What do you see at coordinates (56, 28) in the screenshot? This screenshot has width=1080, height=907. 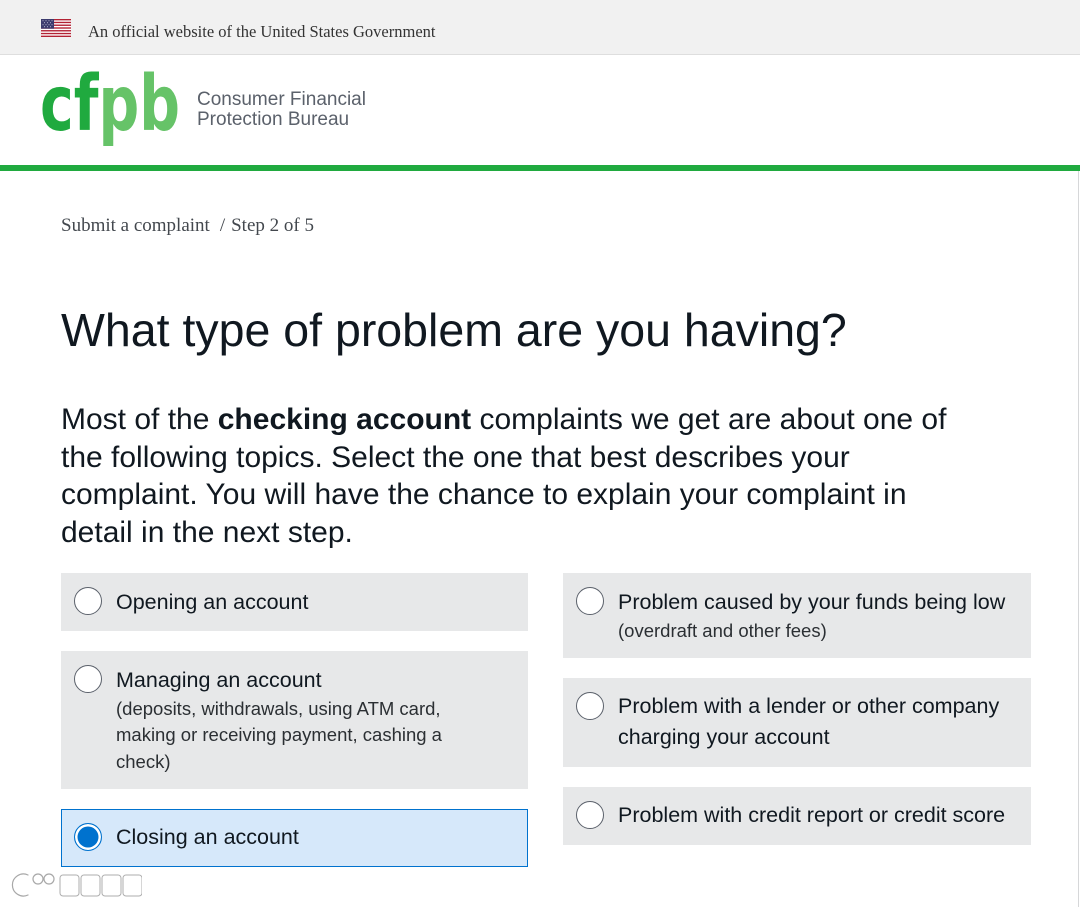 I see `us-flag-icon` at bounding box center [56, 28].